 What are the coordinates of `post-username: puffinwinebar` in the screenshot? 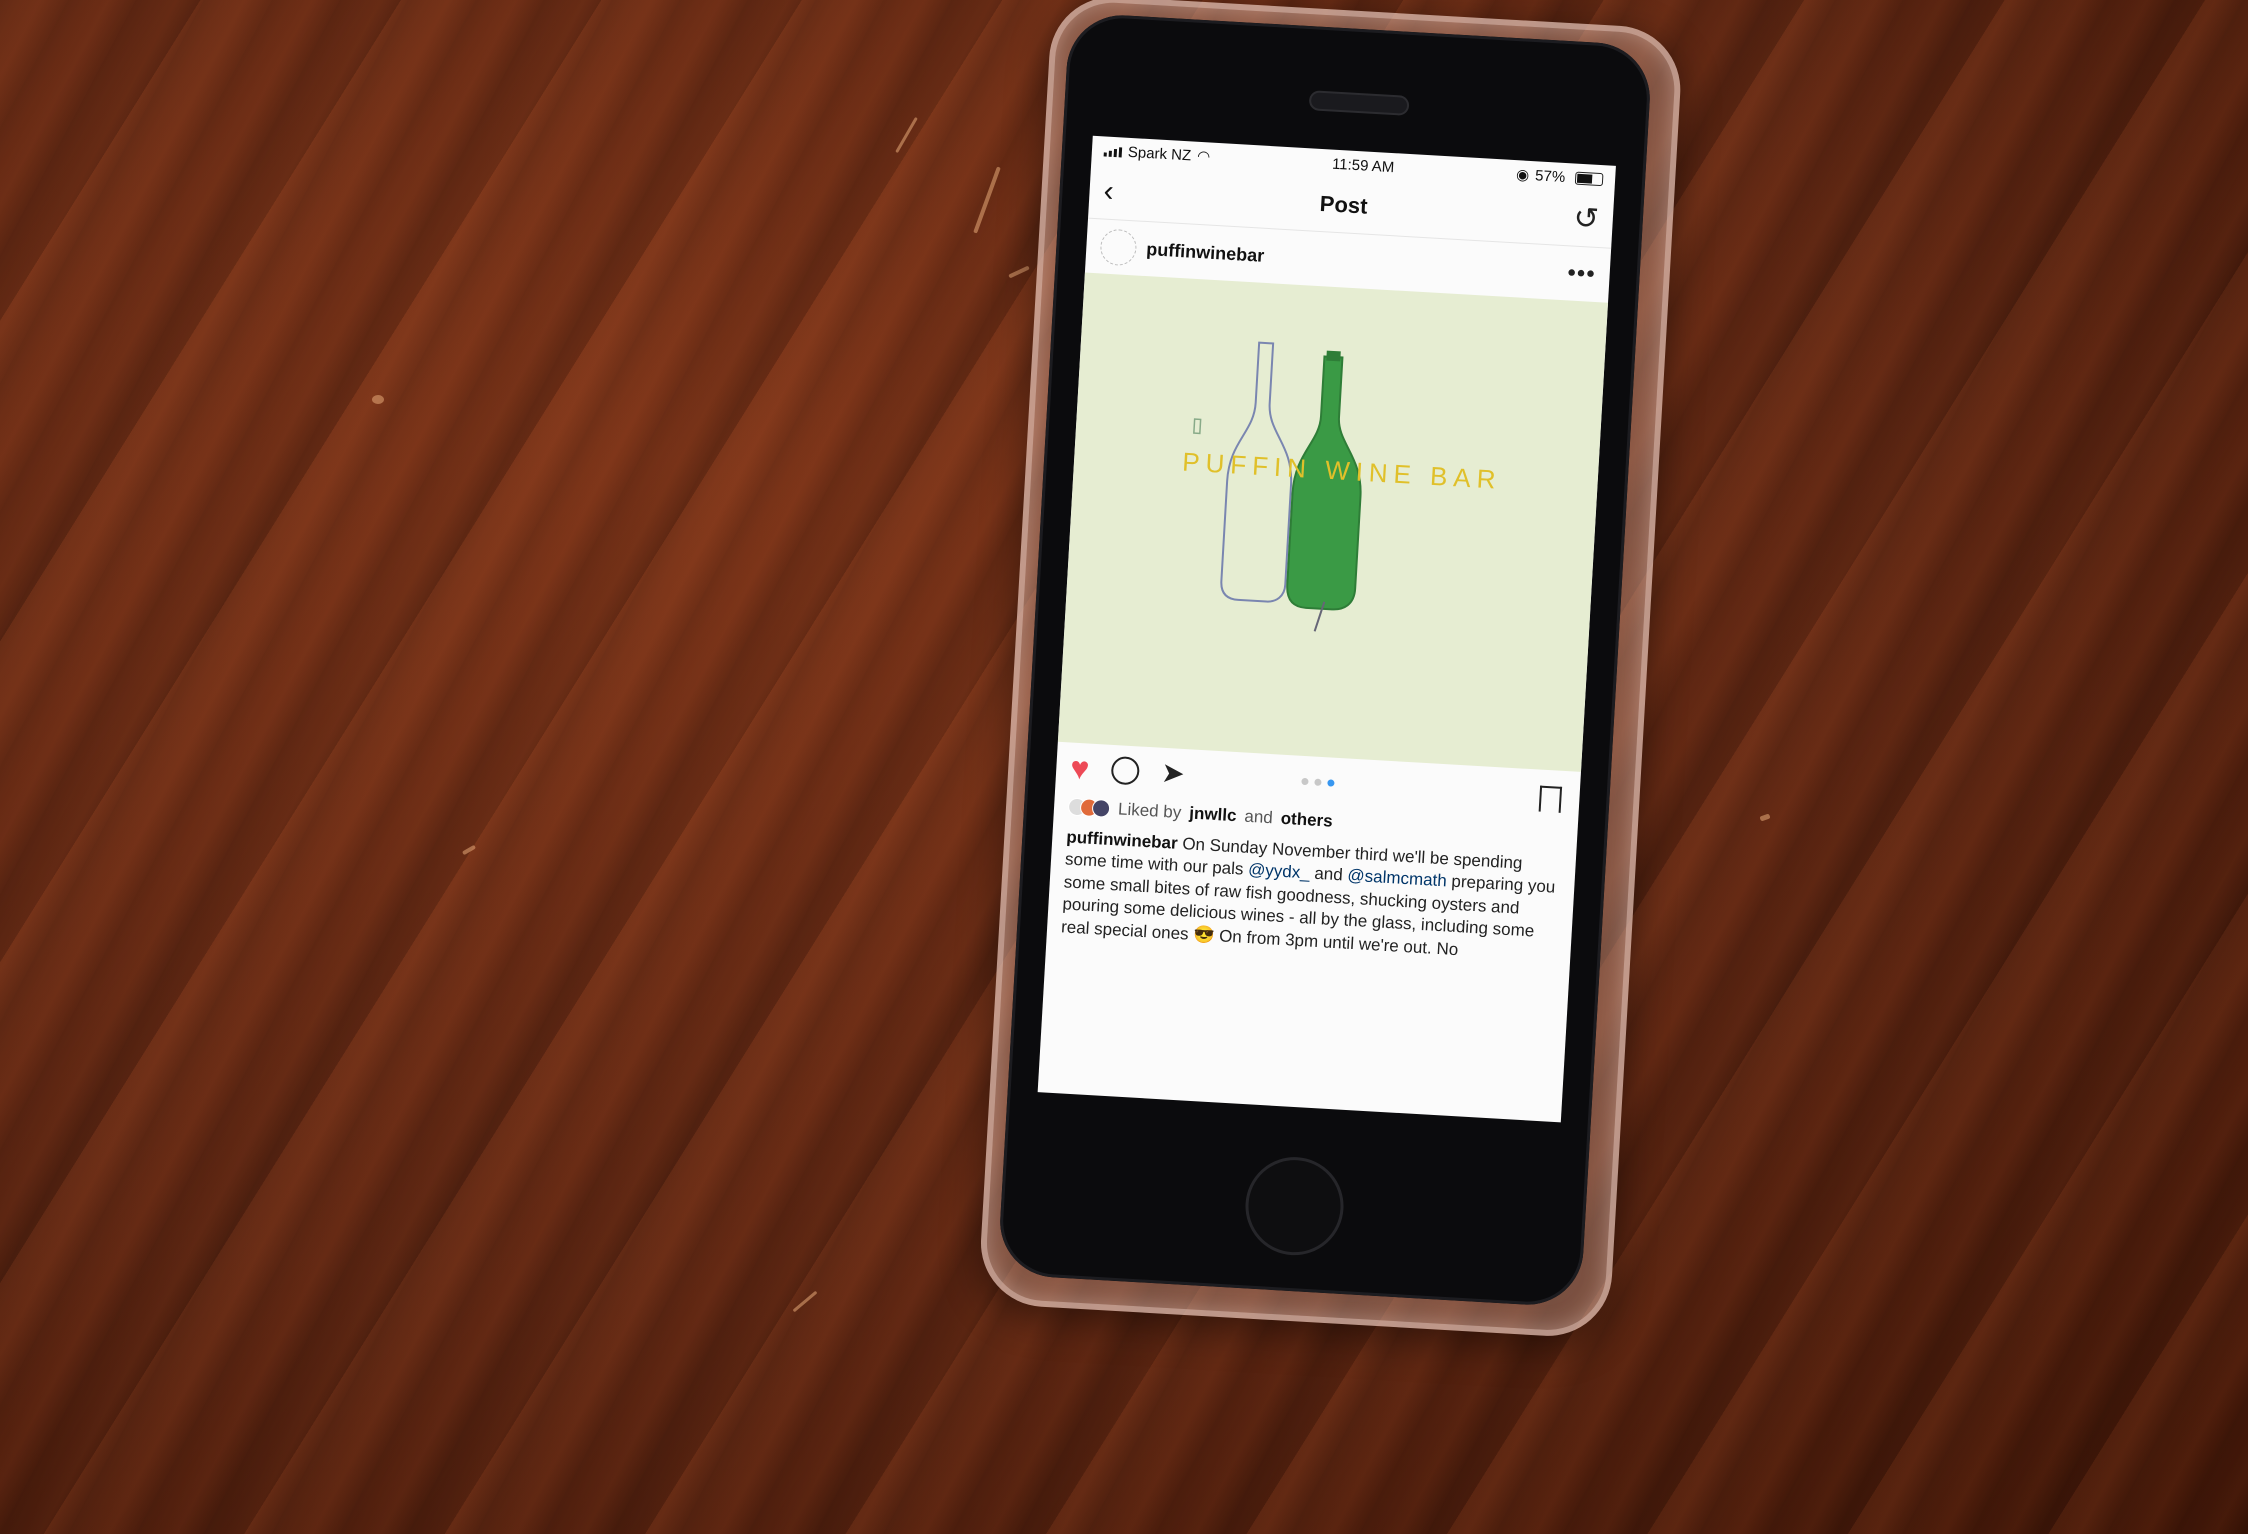 It's located at (1205, 253).